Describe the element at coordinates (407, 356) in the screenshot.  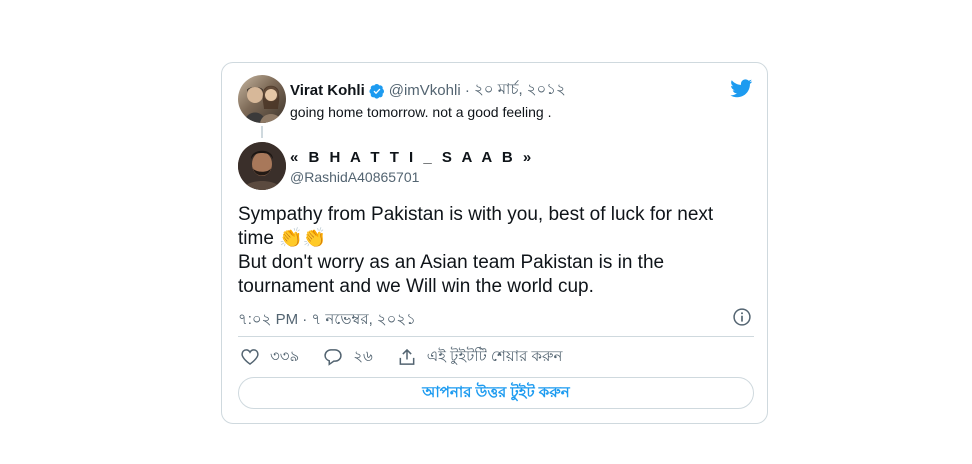
I see `share-icon` at that location.